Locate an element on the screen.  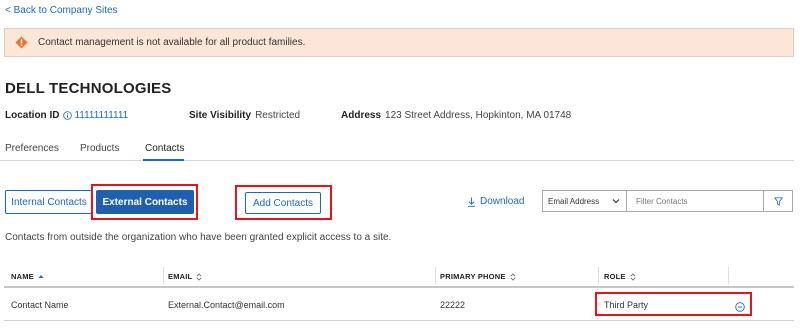
highlight-add-contacts is located at coordinates (283, 202).